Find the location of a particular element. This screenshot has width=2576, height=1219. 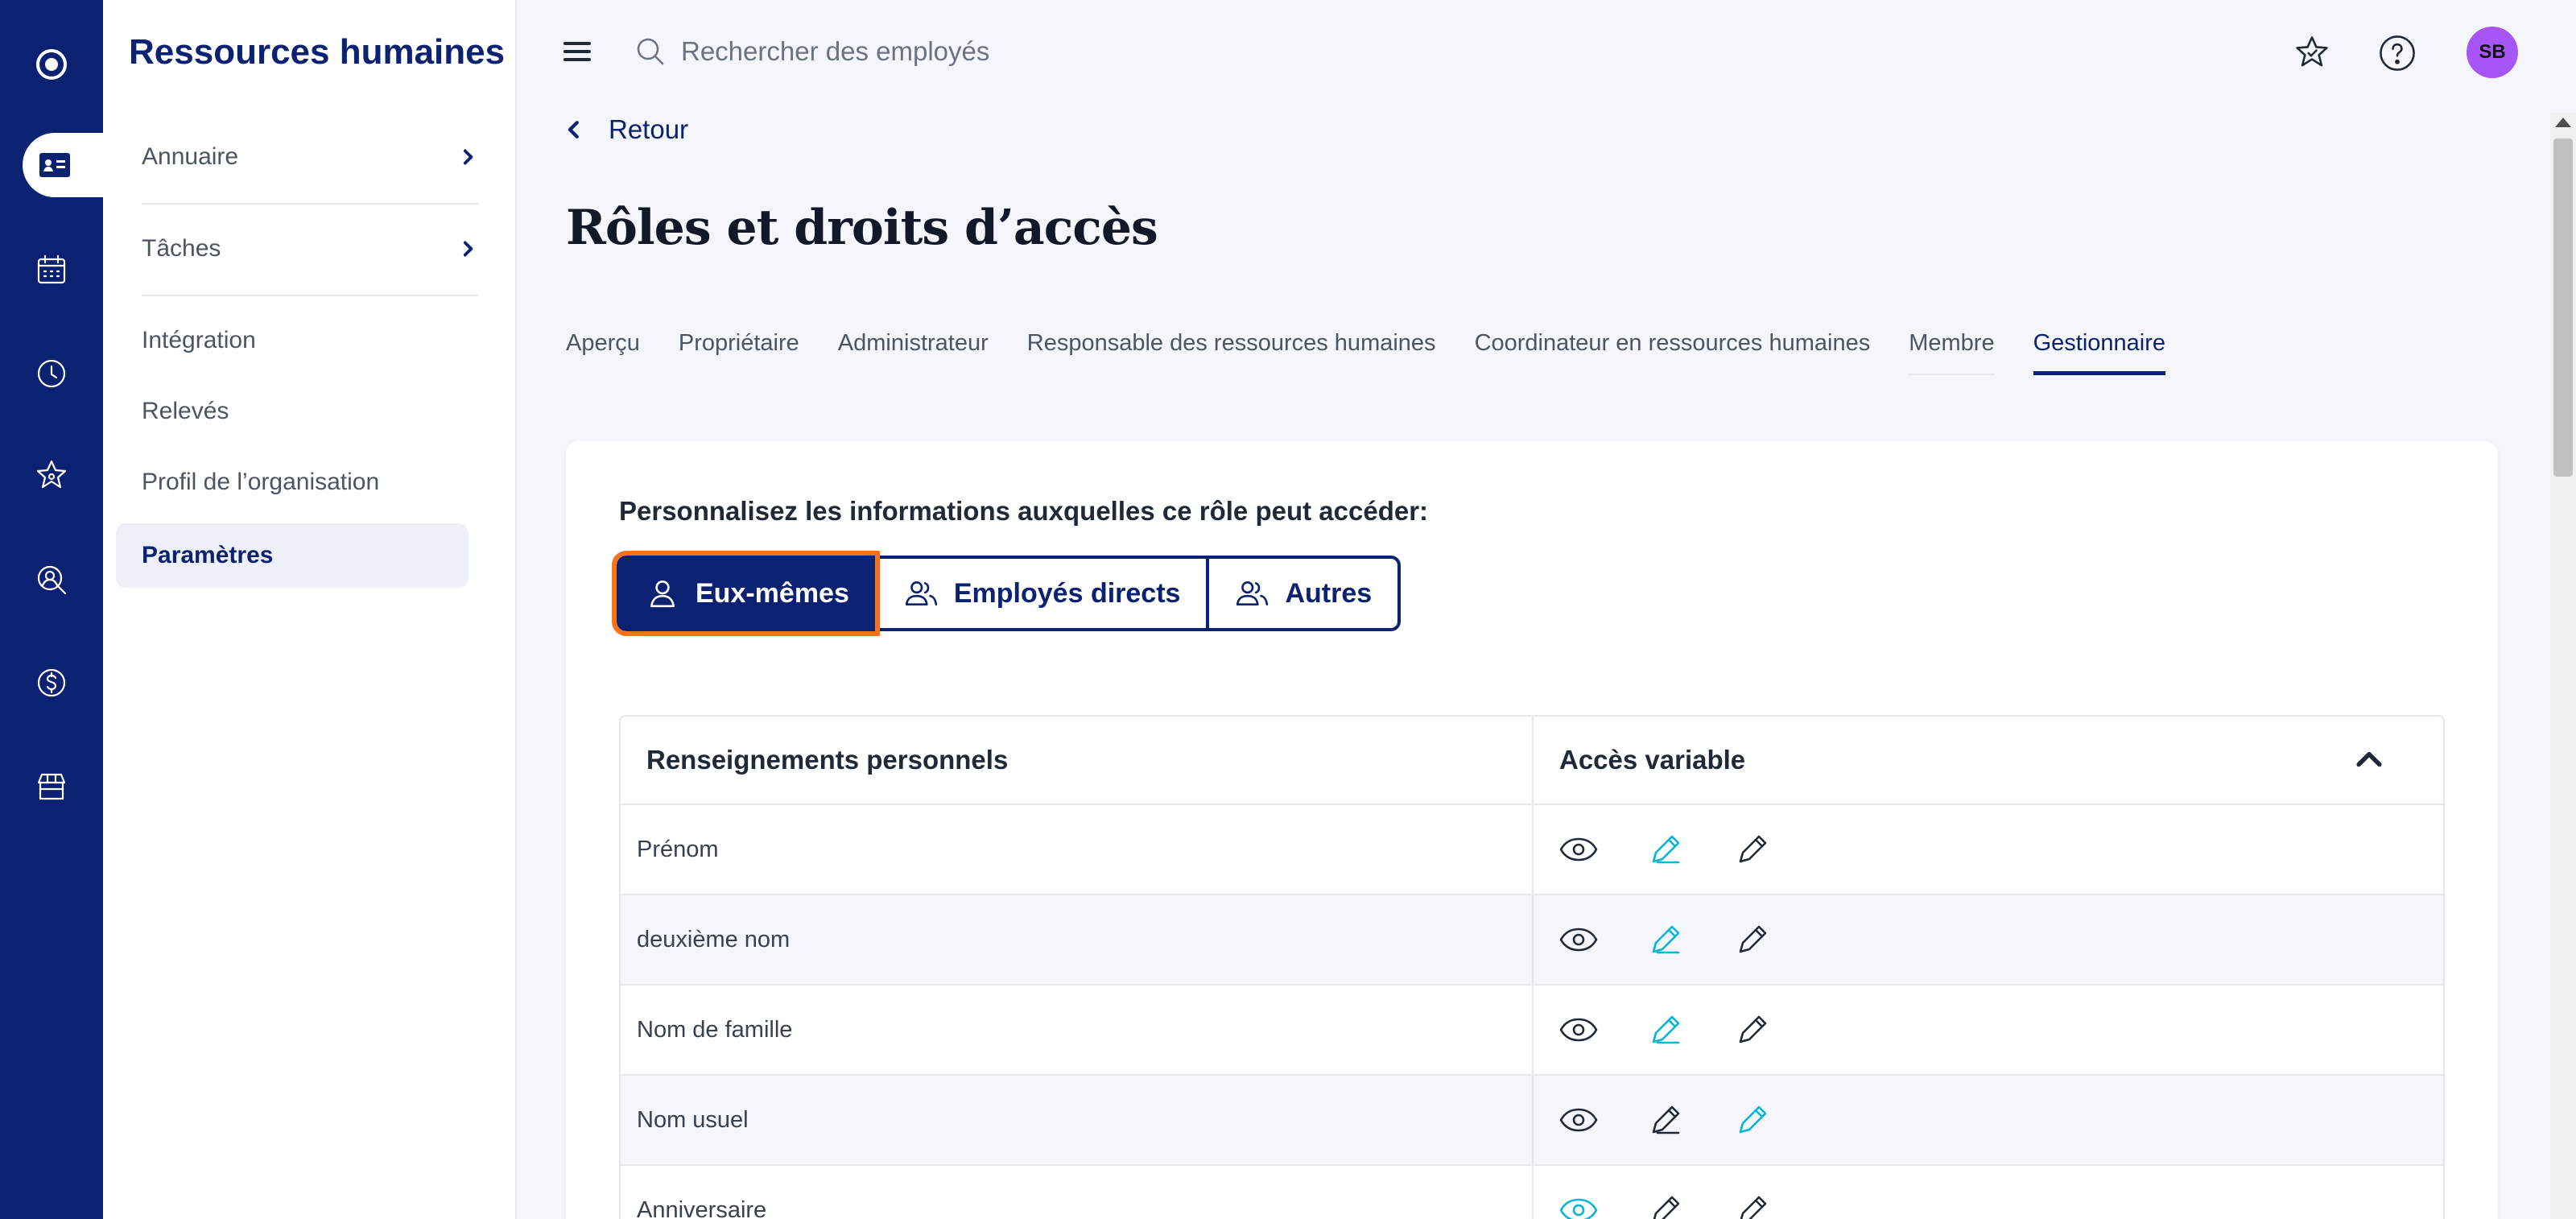

back-link: Retour is located at coordinates (625, 129).